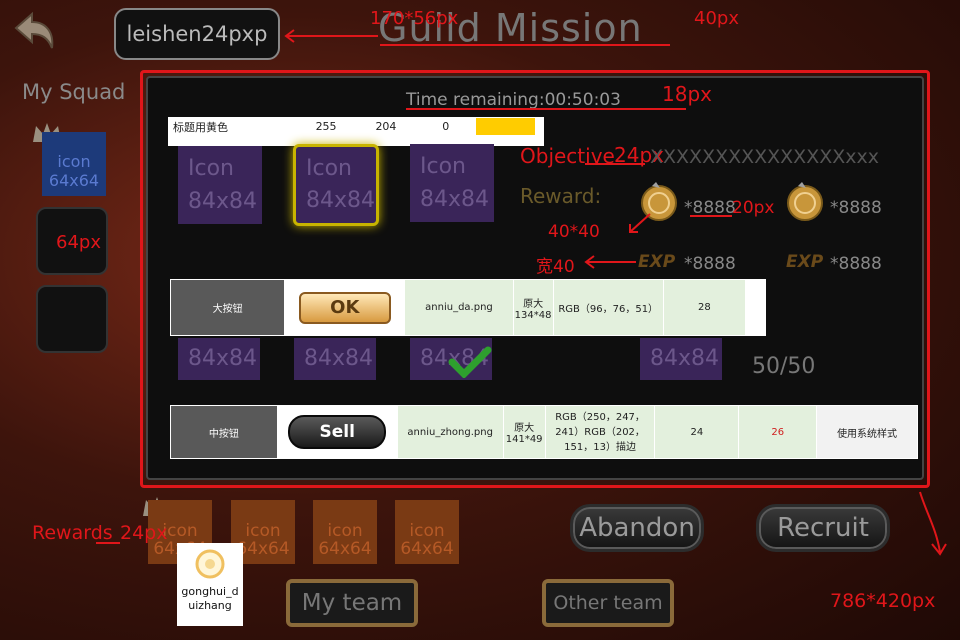 The image size is (960, 640). I want to click on exp-width-note: 宽40, so click(555, 267).